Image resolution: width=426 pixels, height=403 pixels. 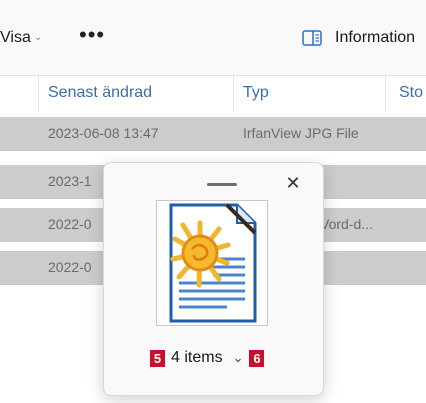 What do you see at coordinates (222, 184) in the screenshot?
I see `drag-handle` at bounding box center [222, 184].